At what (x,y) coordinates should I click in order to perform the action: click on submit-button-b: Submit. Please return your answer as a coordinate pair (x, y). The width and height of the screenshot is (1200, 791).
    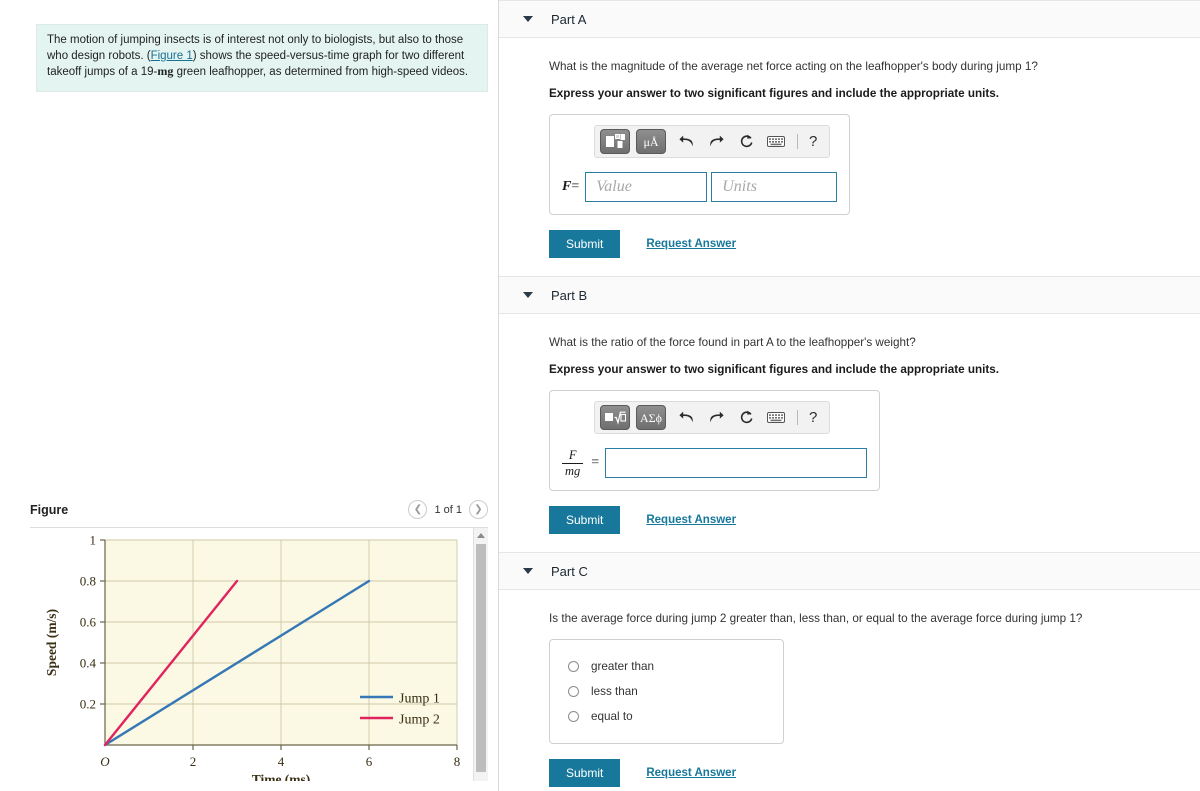
    Looking at the image, I should click on (585, 520).